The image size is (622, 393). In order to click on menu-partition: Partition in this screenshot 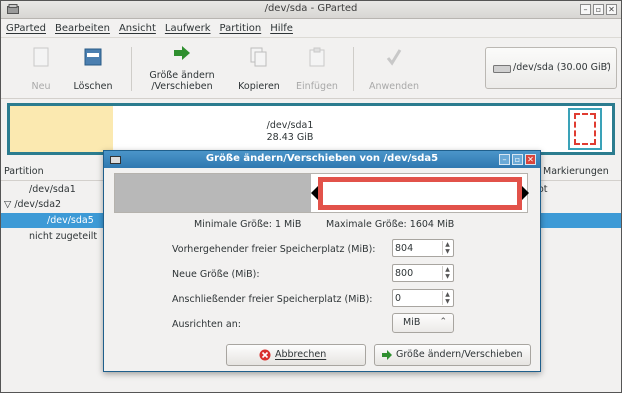, I will do `click(241, 28)`.